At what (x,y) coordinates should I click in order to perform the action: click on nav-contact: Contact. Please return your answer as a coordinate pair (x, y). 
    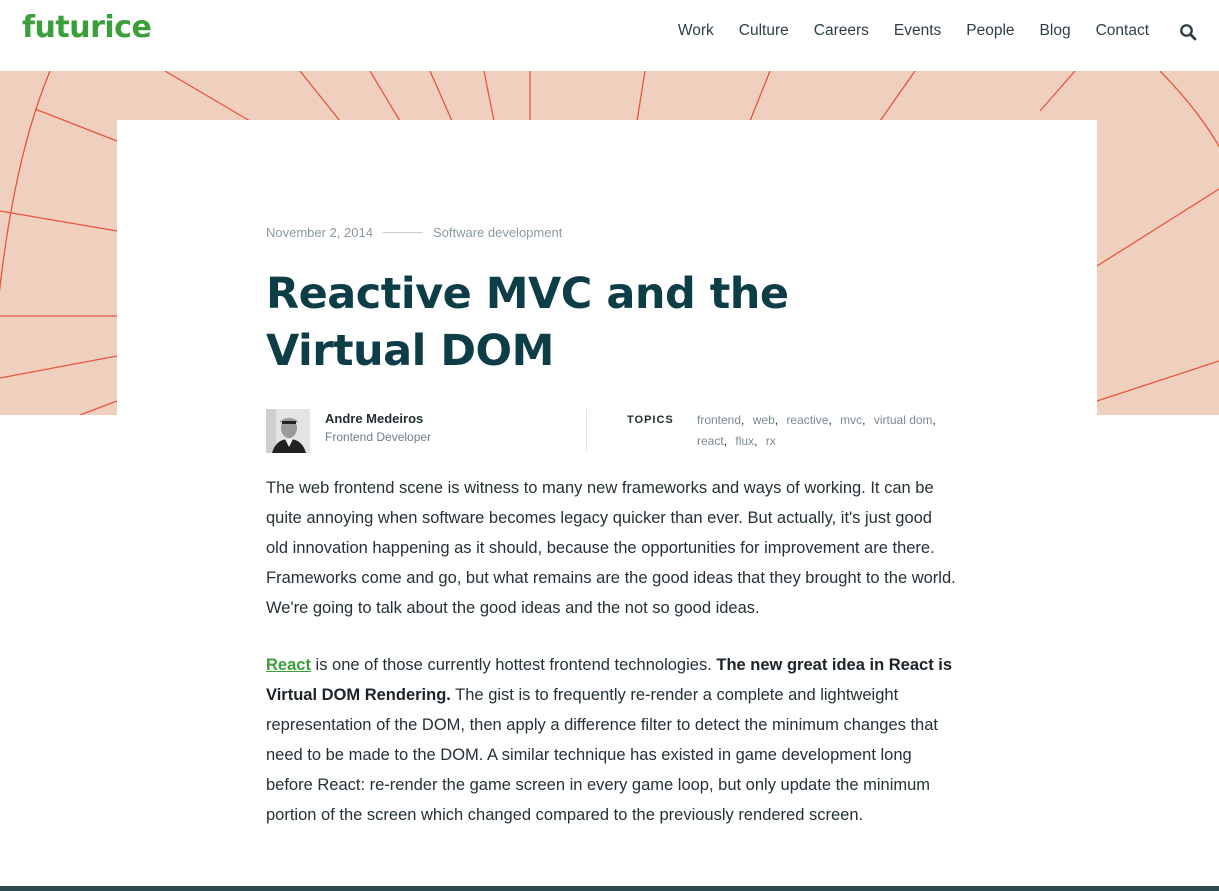
    Looking at the image, I should click on (1122, 31).